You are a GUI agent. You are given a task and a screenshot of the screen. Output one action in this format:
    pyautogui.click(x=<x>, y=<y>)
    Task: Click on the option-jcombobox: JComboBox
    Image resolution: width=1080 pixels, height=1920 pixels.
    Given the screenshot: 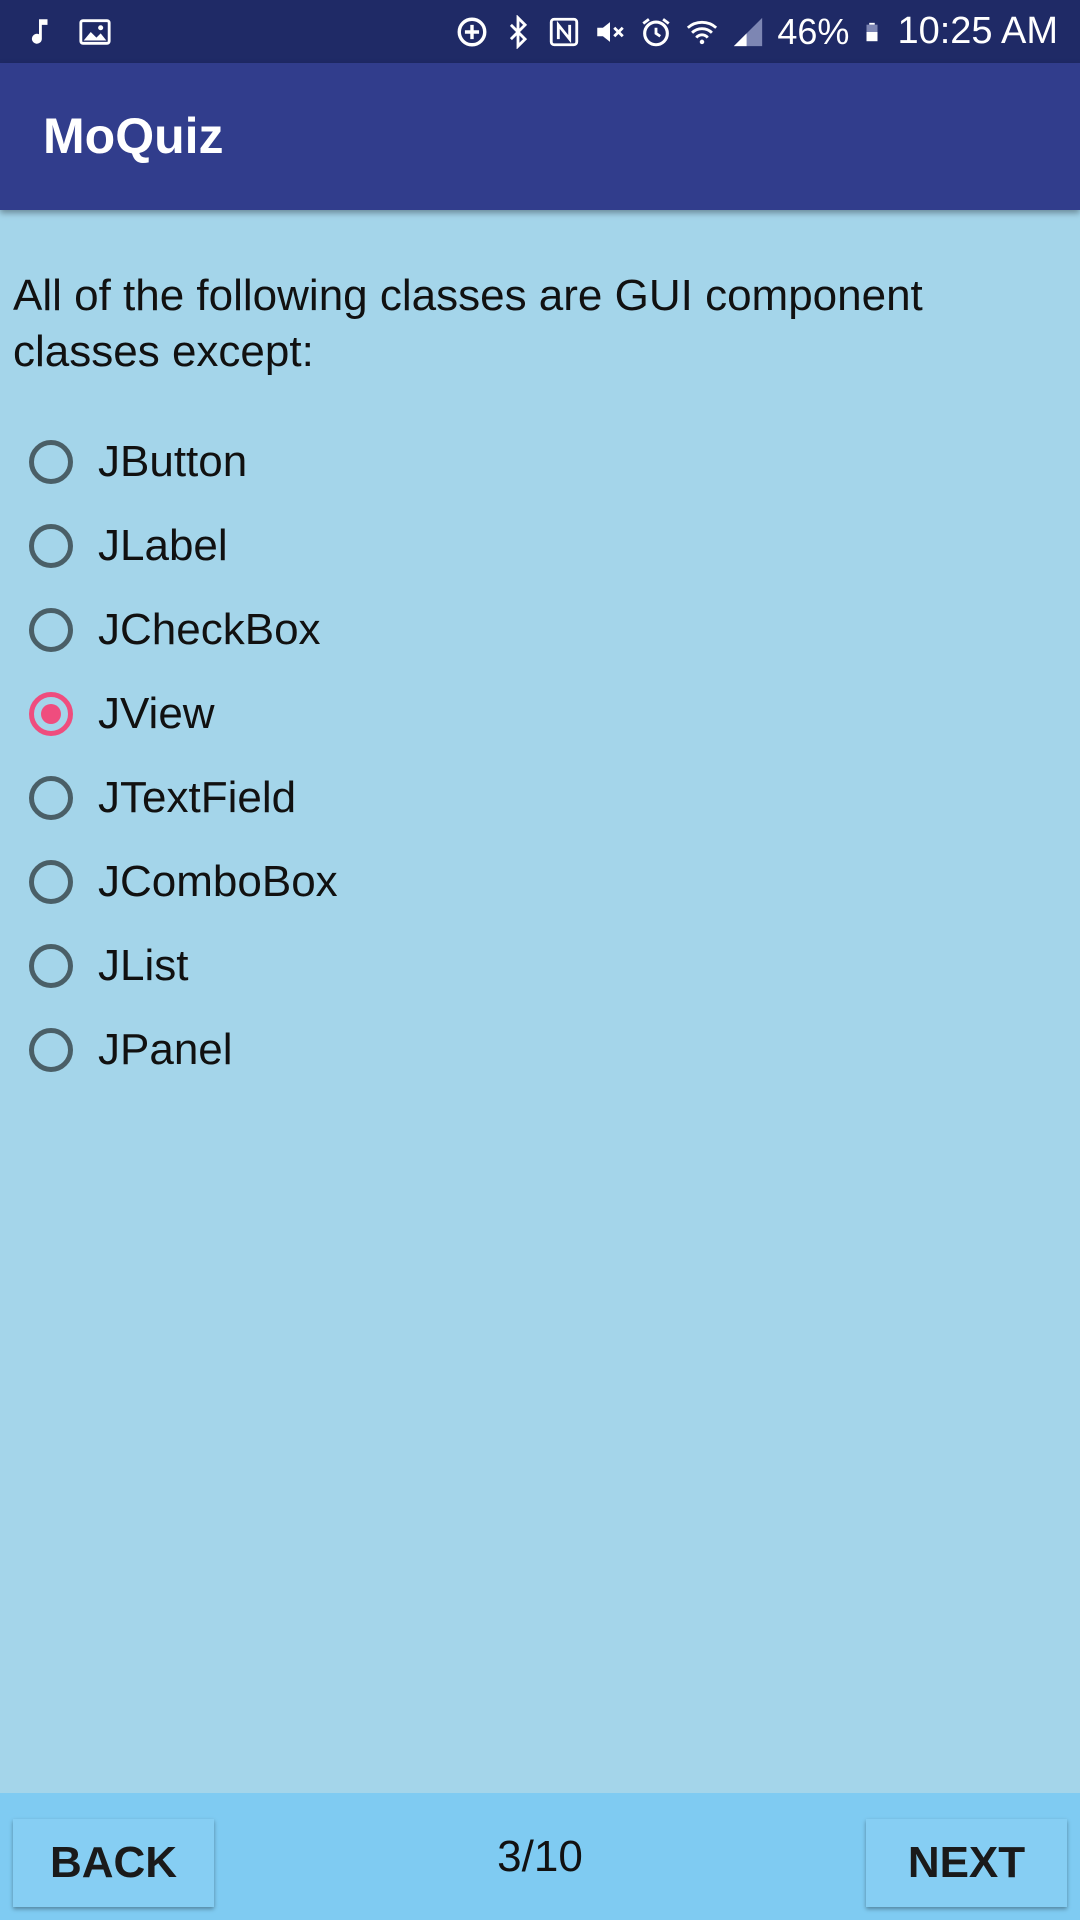 What is the action you would take?
    pyautogui.click(x=540, y=882)
    